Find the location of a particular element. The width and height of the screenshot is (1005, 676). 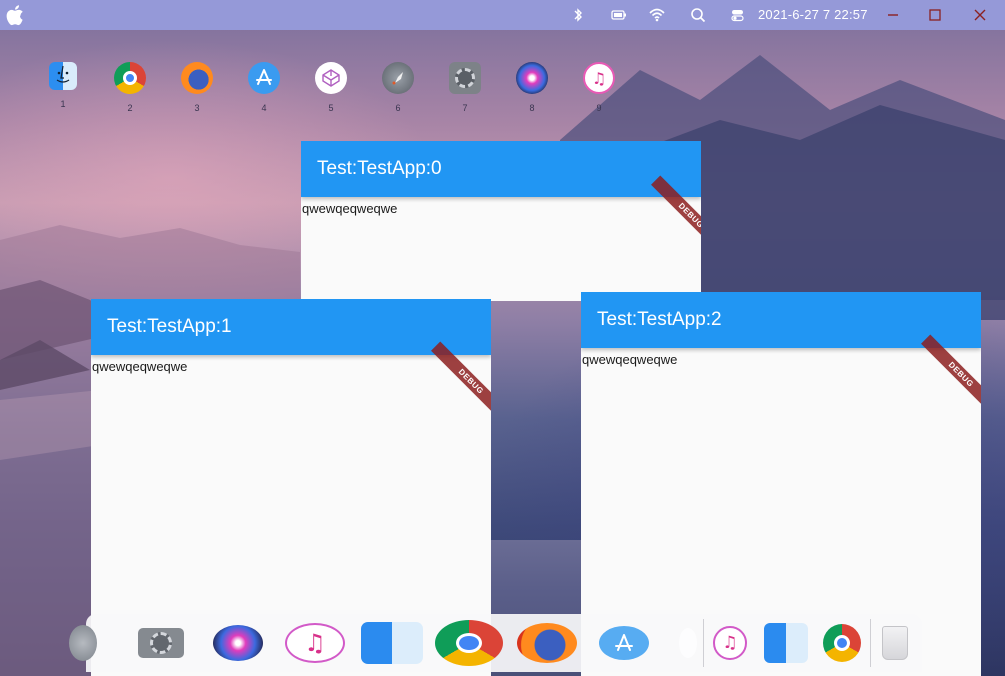

launcher-label: 9 is located at coordinates (599, 108).